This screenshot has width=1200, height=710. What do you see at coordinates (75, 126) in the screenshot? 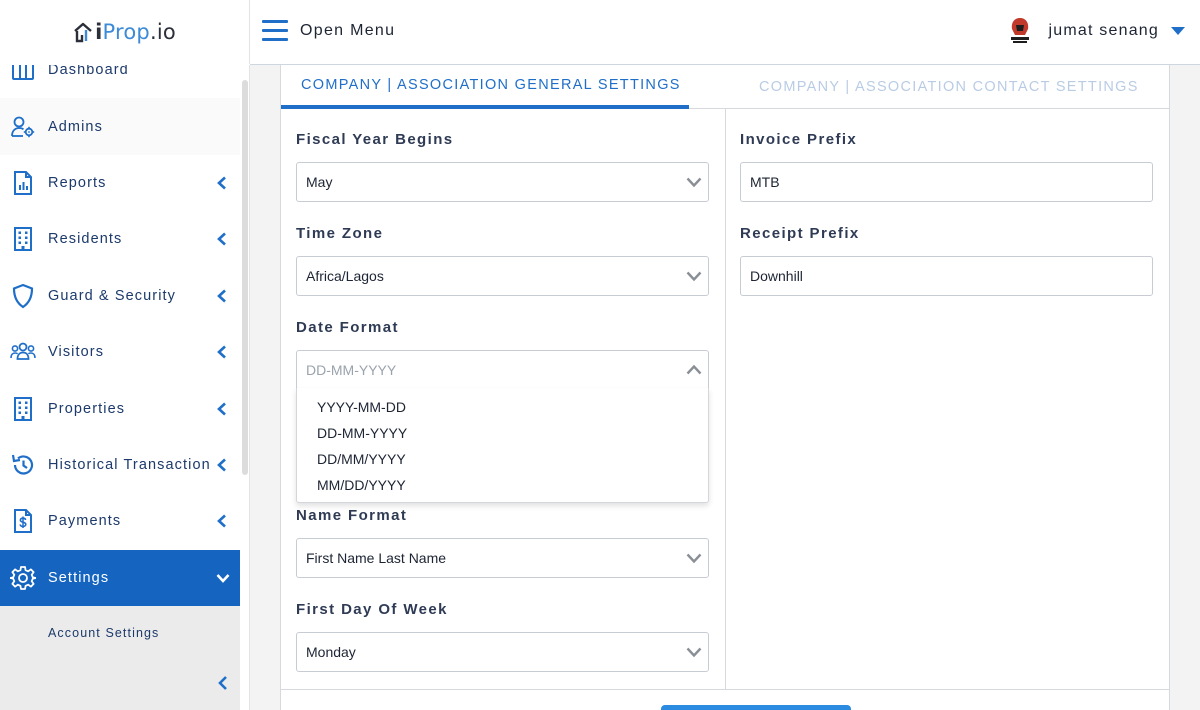
I see `sidebar-item-label: Admins` at bounding box center [75, 126].